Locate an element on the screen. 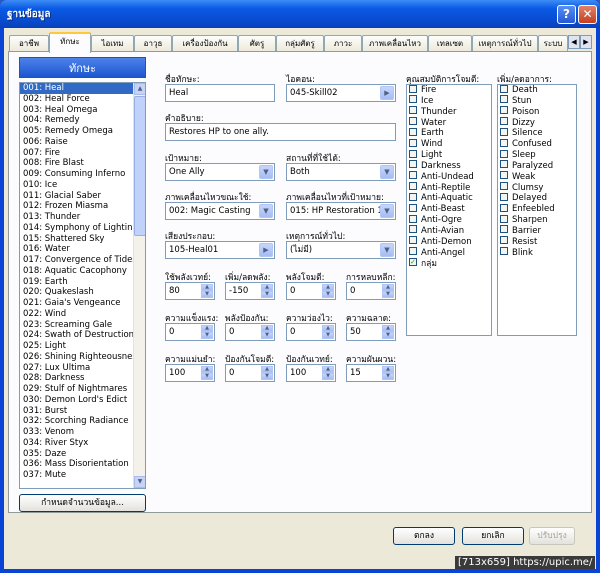  list-item: 014: Symphony of Lighting is located at coordinates (76, 228).